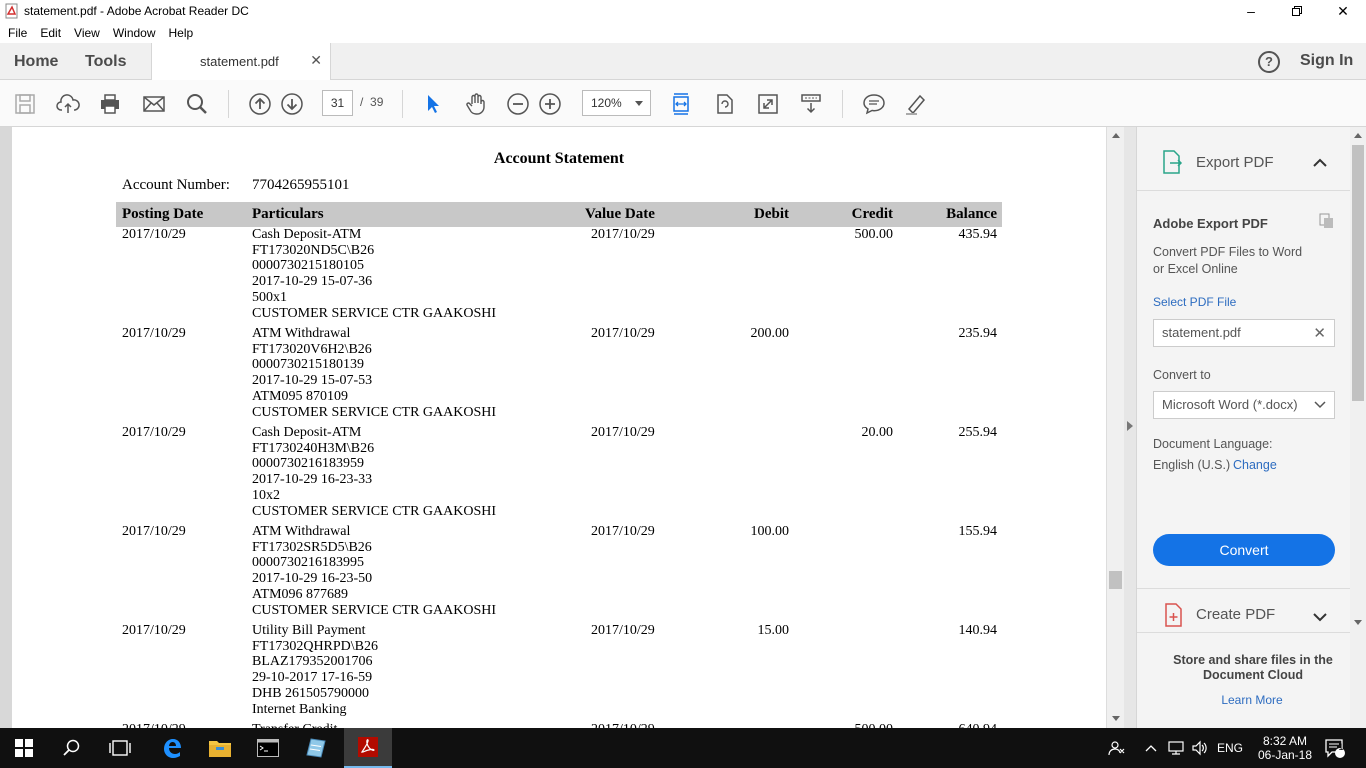 Image resolution: width=1366 pixels, height=768 pixels. I want to click on start-windows-icon, so click(24, 748).